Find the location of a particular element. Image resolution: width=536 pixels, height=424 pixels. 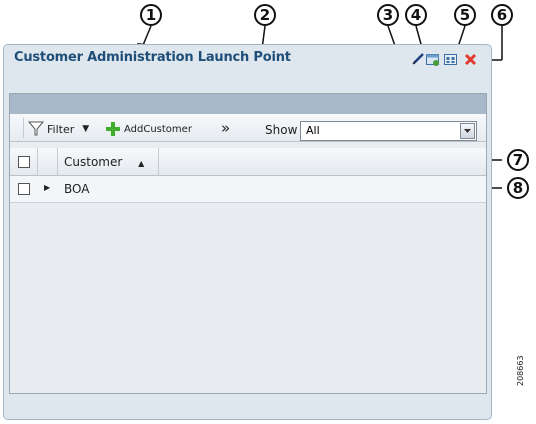

row-checkbox is located at coordinates (24, 189).